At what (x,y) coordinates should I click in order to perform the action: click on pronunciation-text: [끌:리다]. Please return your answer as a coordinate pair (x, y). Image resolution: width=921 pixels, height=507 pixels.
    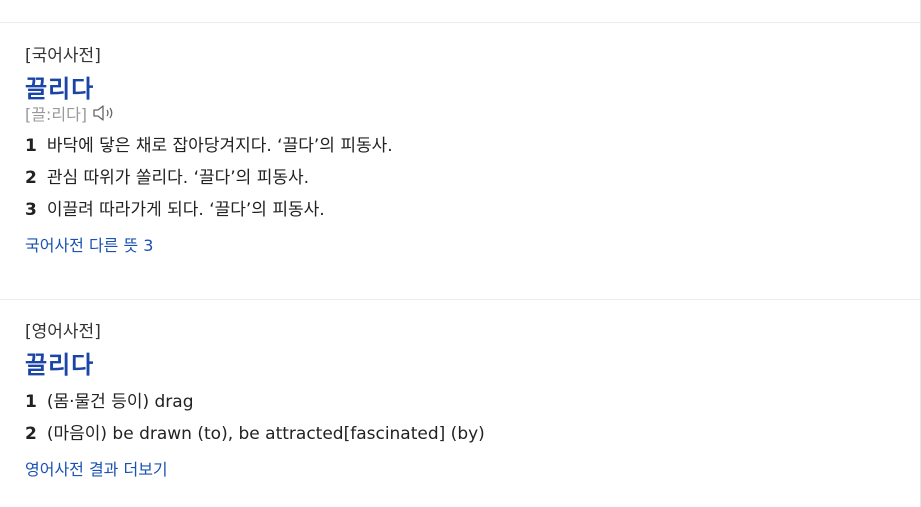
    Looking at the image, I should click on (56, 114).